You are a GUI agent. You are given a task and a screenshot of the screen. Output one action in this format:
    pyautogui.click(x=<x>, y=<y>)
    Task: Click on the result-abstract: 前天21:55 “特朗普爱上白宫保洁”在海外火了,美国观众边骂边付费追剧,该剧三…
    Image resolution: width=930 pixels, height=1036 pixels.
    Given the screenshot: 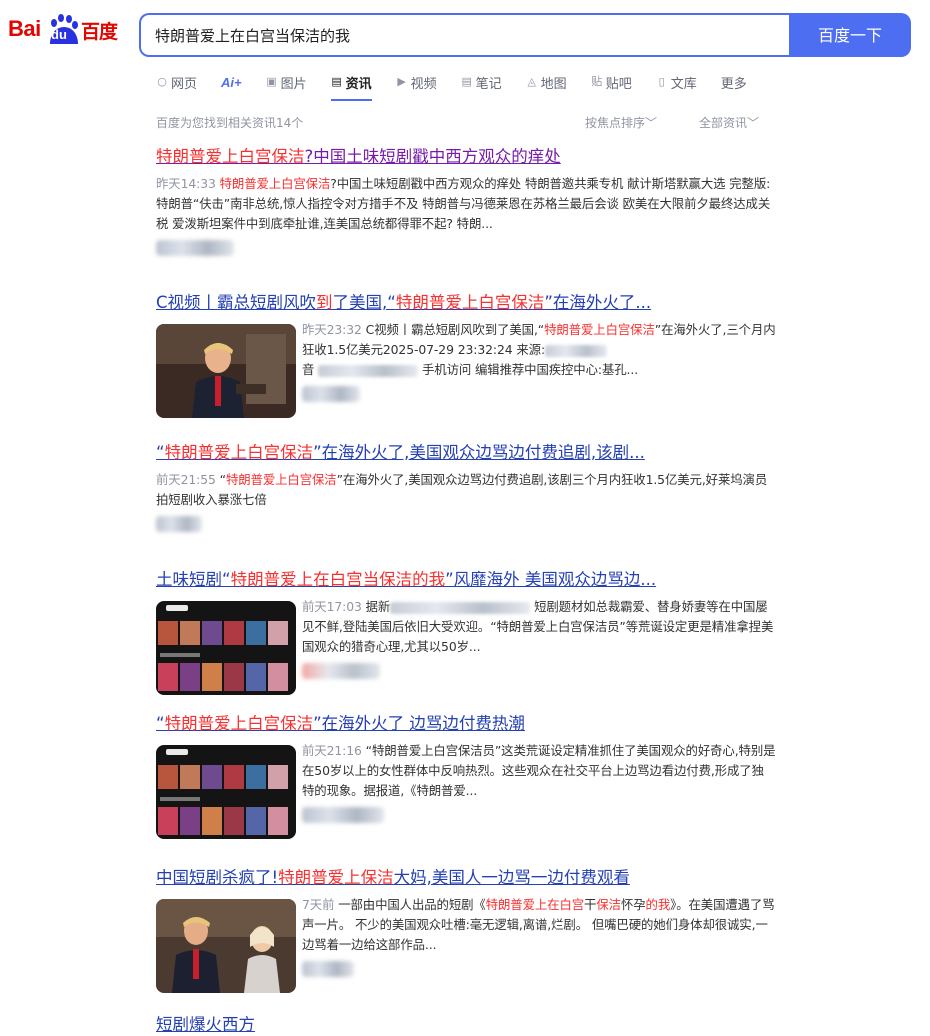 What is the action you would take?
    pyautogui.click(x=462, y=489)
    